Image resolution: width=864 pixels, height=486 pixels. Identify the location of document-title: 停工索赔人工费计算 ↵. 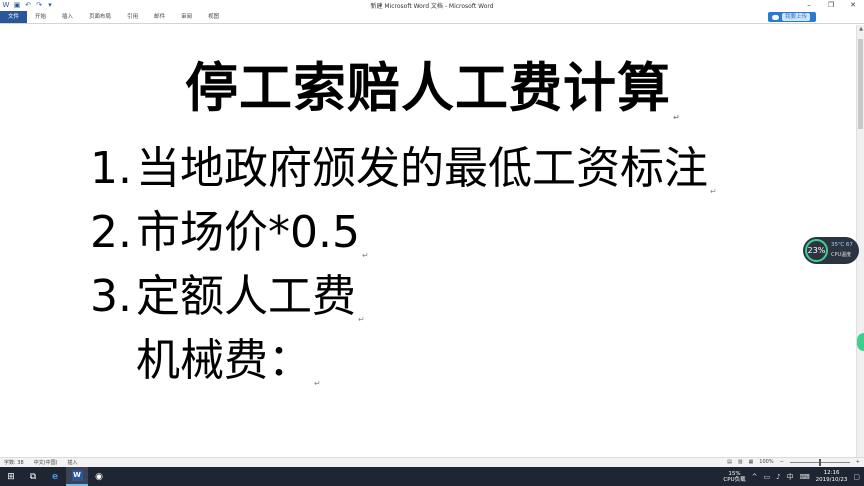
(433, 84).